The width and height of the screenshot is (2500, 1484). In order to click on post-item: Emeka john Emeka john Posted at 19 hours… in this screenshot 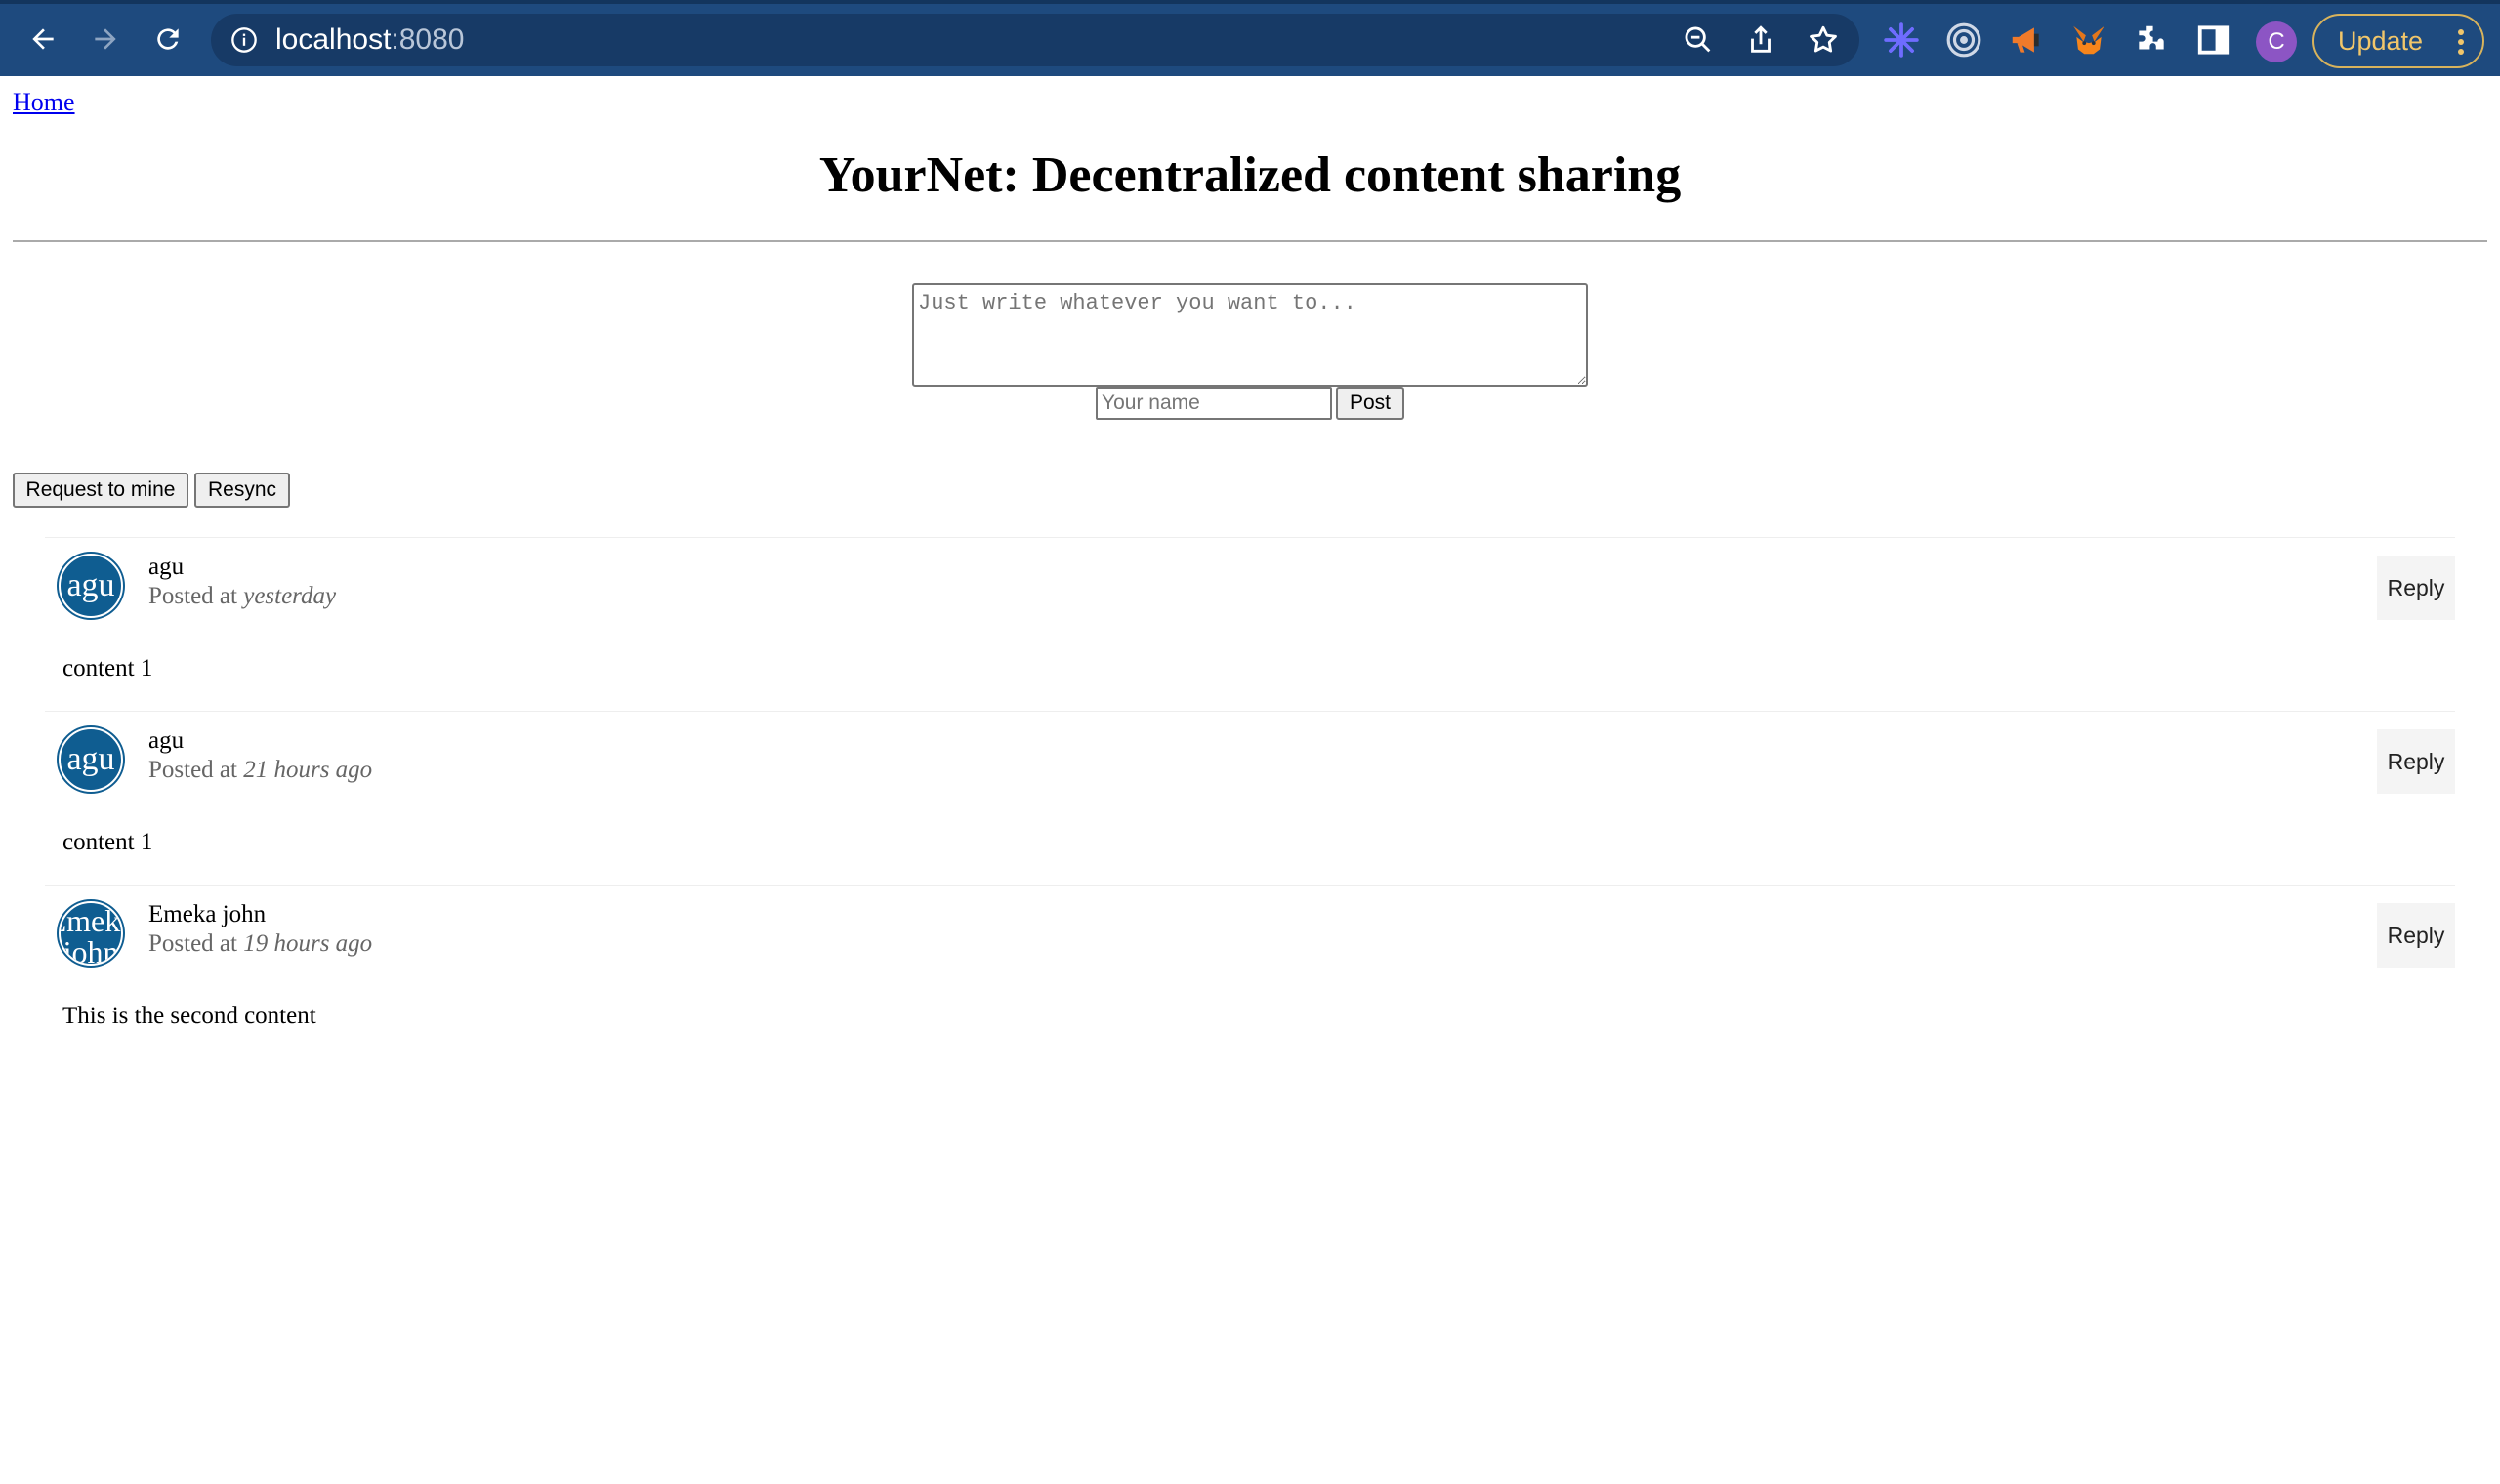, I will do `click(1250, 972)`.